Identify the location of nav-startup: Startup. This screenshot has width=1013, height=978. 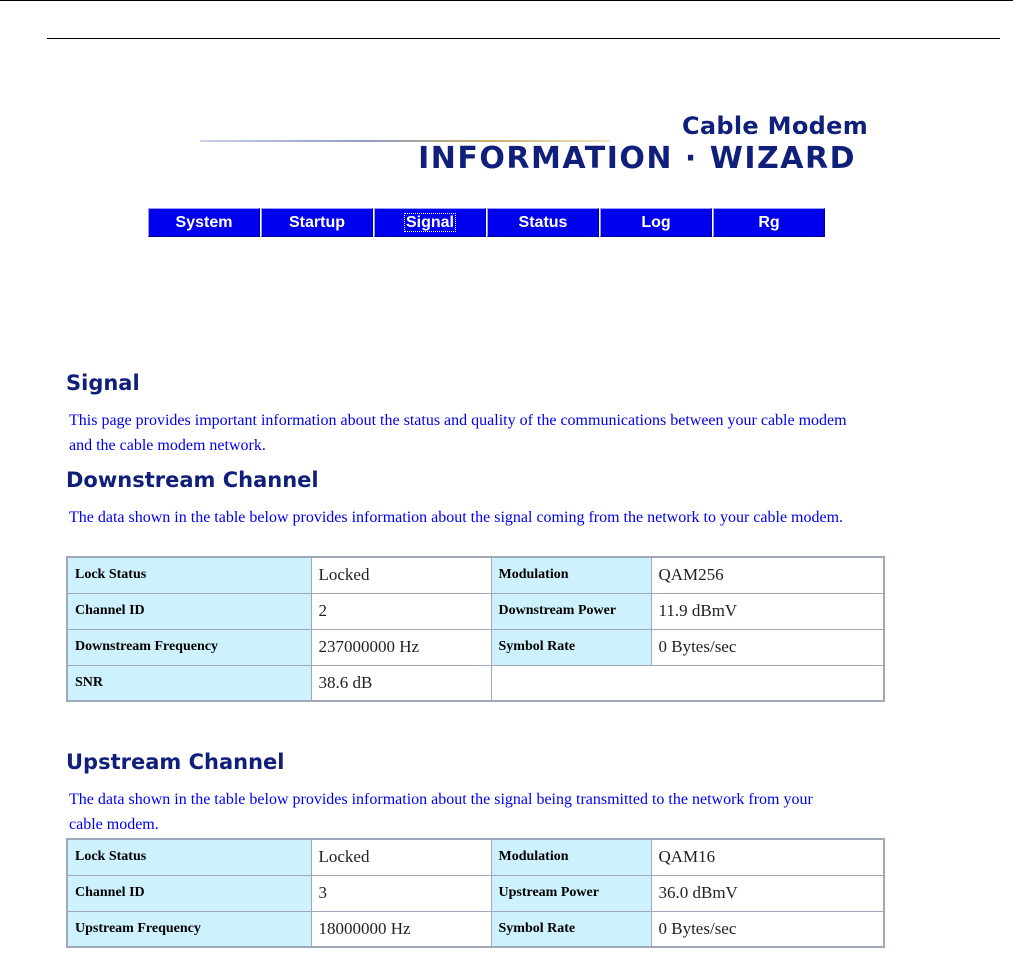
(317, 222).